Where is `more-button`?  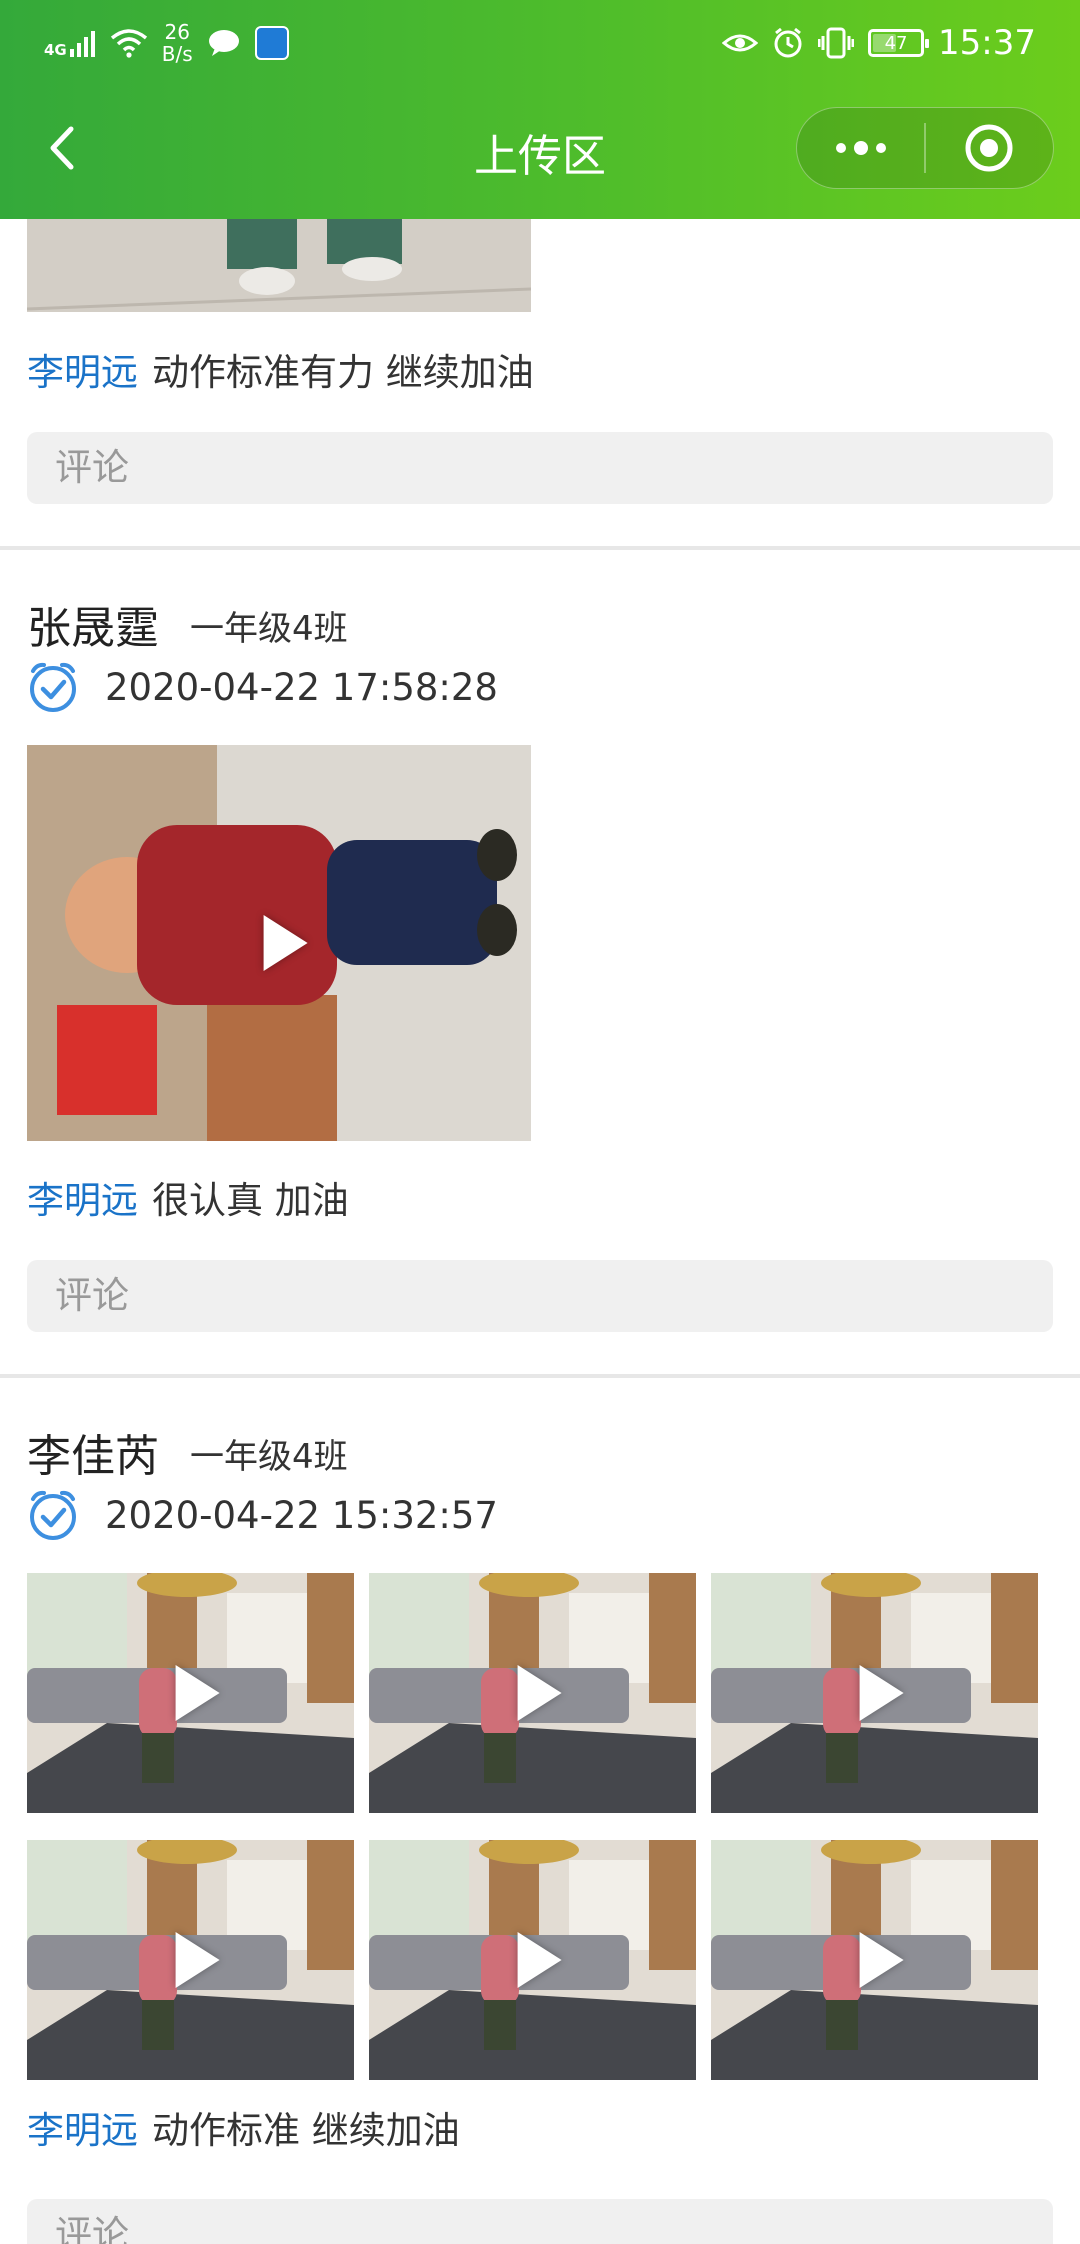
more-button is located at coordinates (860, 148).